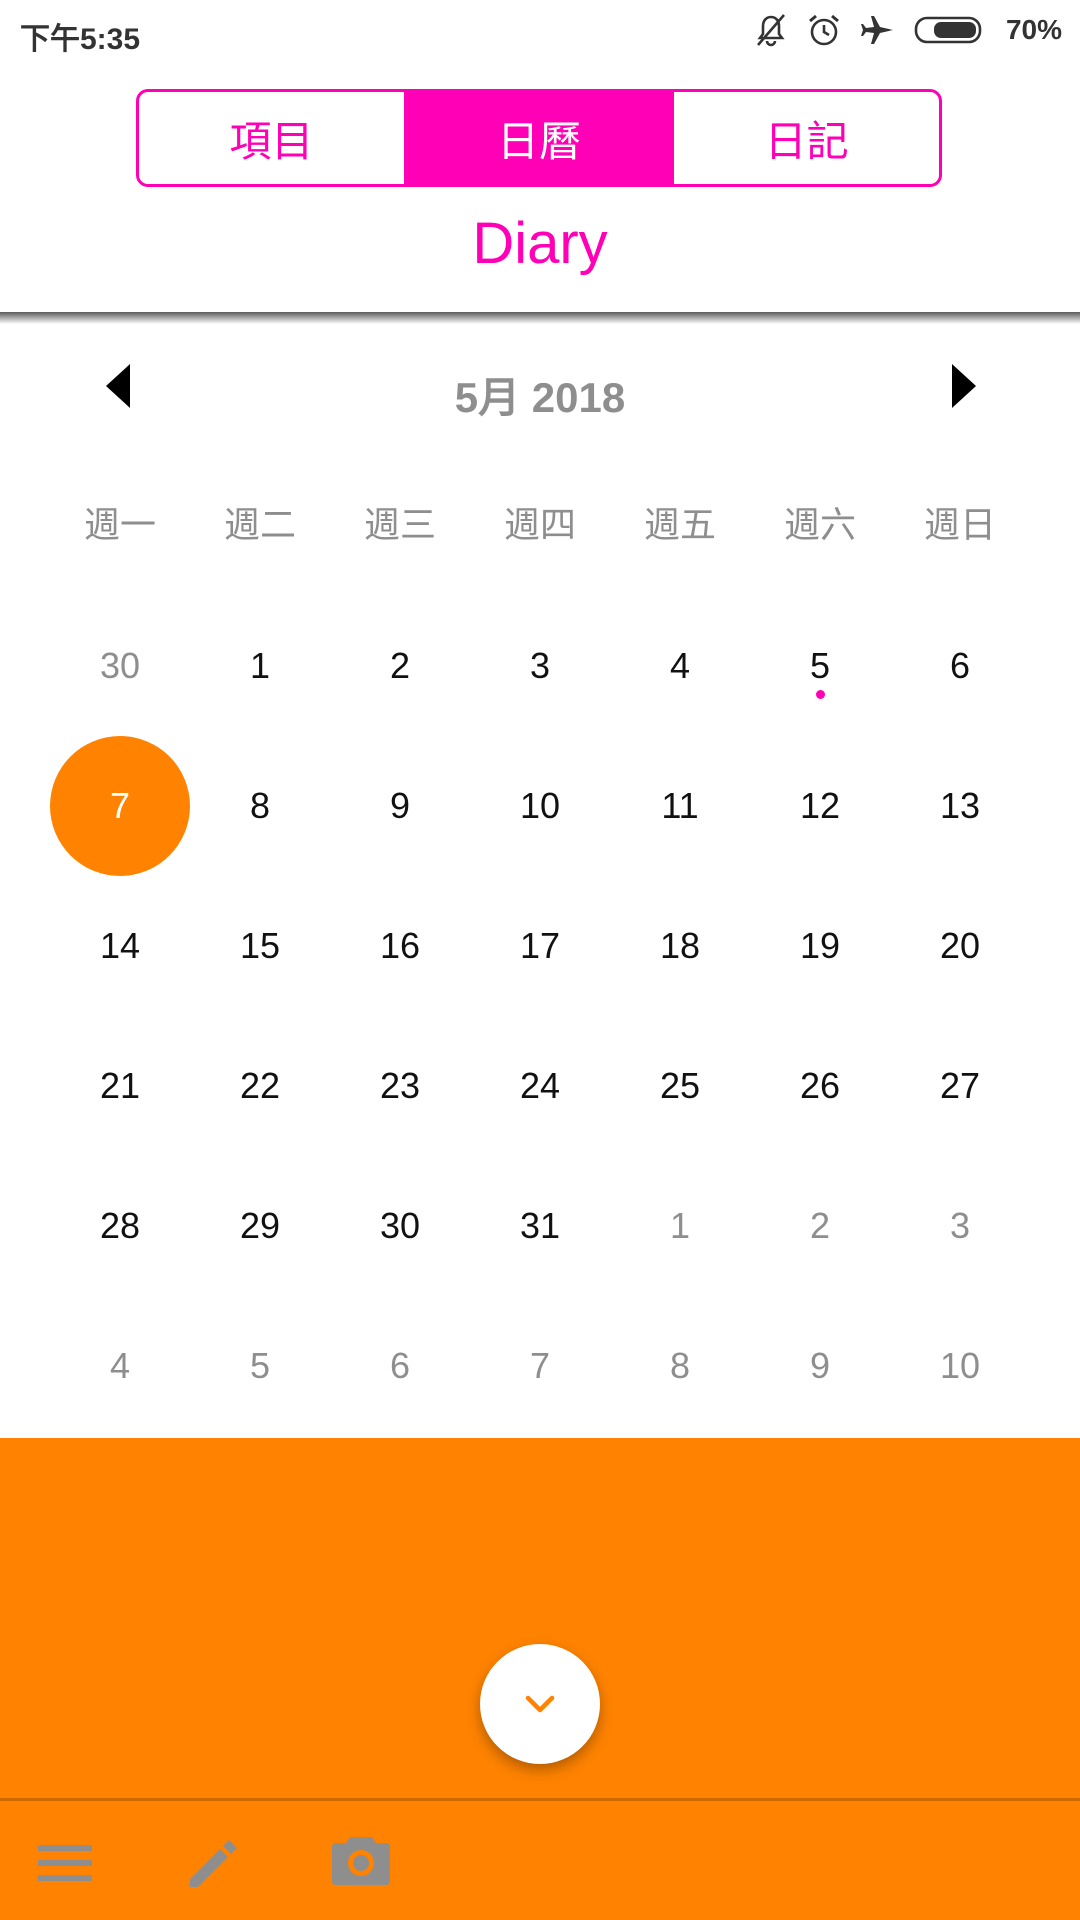 This screenshot has width=1080, height=1920. I want to click on day-number: 19, so click(820, 945).